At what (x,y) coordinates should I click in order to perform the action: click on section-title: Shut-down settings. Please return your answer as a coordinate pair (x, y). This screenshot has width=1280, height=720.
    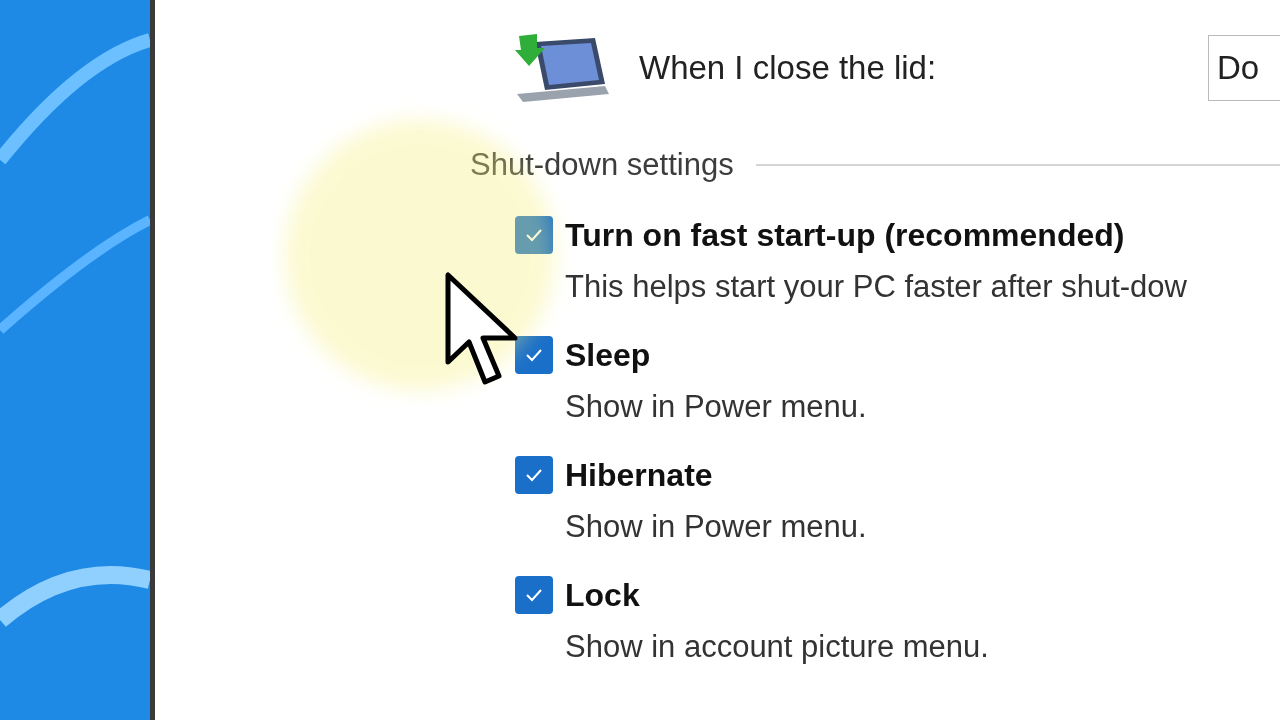
    Looking at the image, I should click on (602, 164).